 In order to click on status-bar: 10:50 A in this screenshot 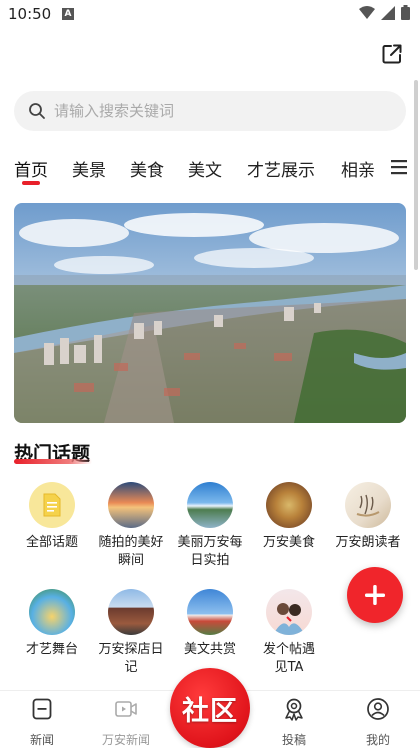, I will do `click(210, 15)`.